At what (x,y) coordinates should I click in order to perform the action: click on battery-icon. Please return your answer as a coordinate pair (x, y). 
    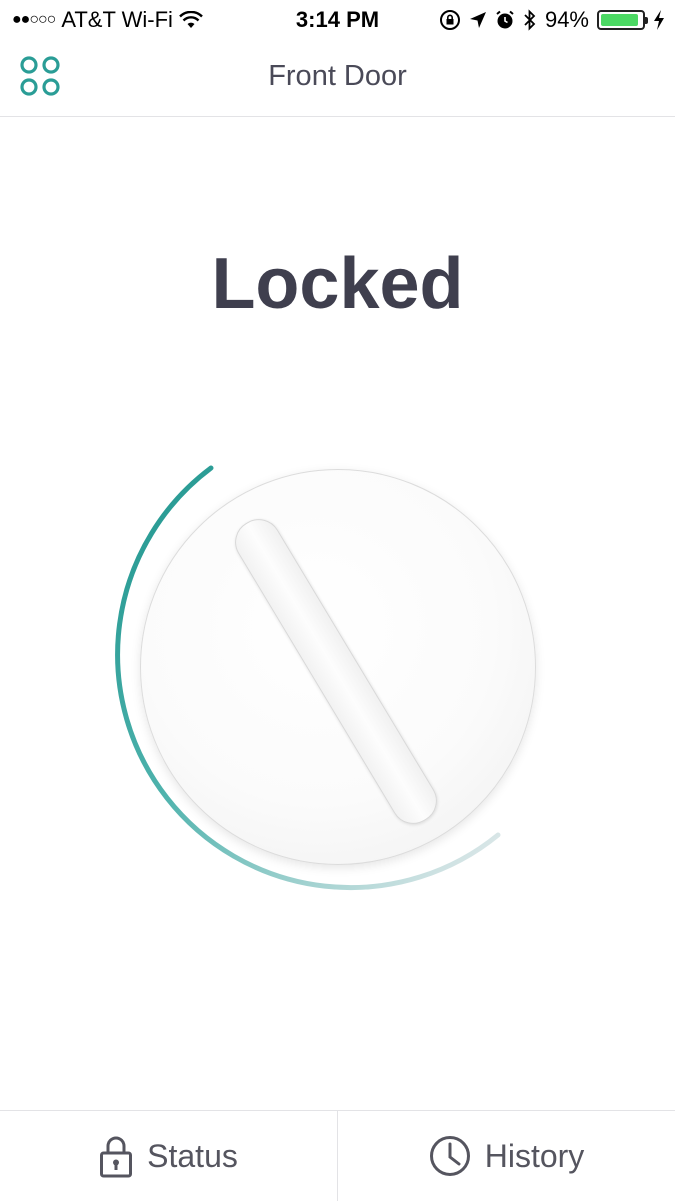
    Looking at the image, I should click on (622, 20).